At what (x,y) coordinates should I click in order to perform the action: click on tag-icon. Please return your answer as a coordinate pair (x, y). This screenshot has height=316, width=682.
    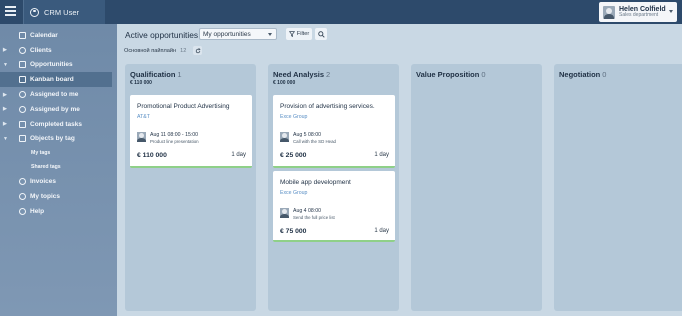
    Looking at the image, I should click on (22, 139).